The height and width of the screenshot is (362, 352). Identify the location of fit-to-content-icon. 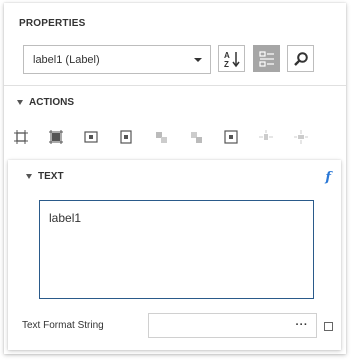
(56, 137).